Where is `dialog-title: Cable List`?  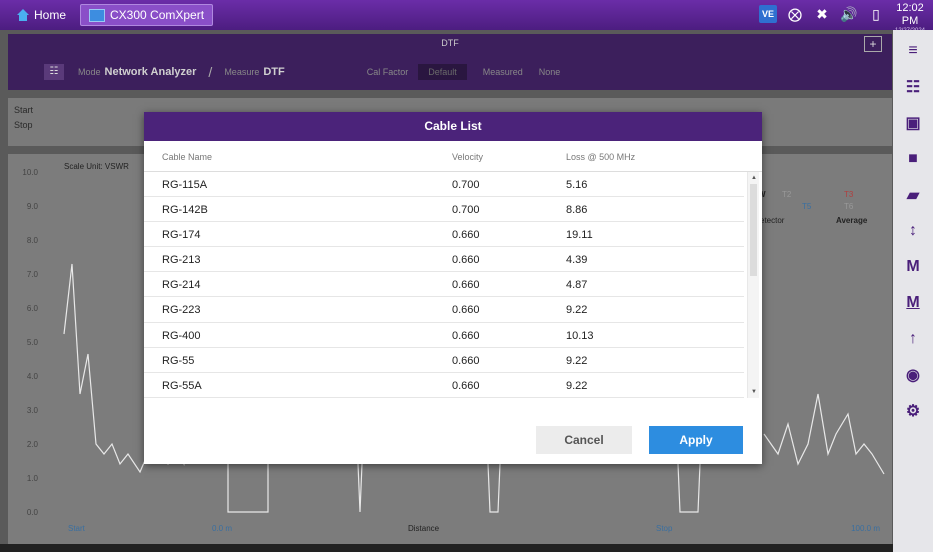 dialog-title: Cable List is located at coordinates (453, 126).